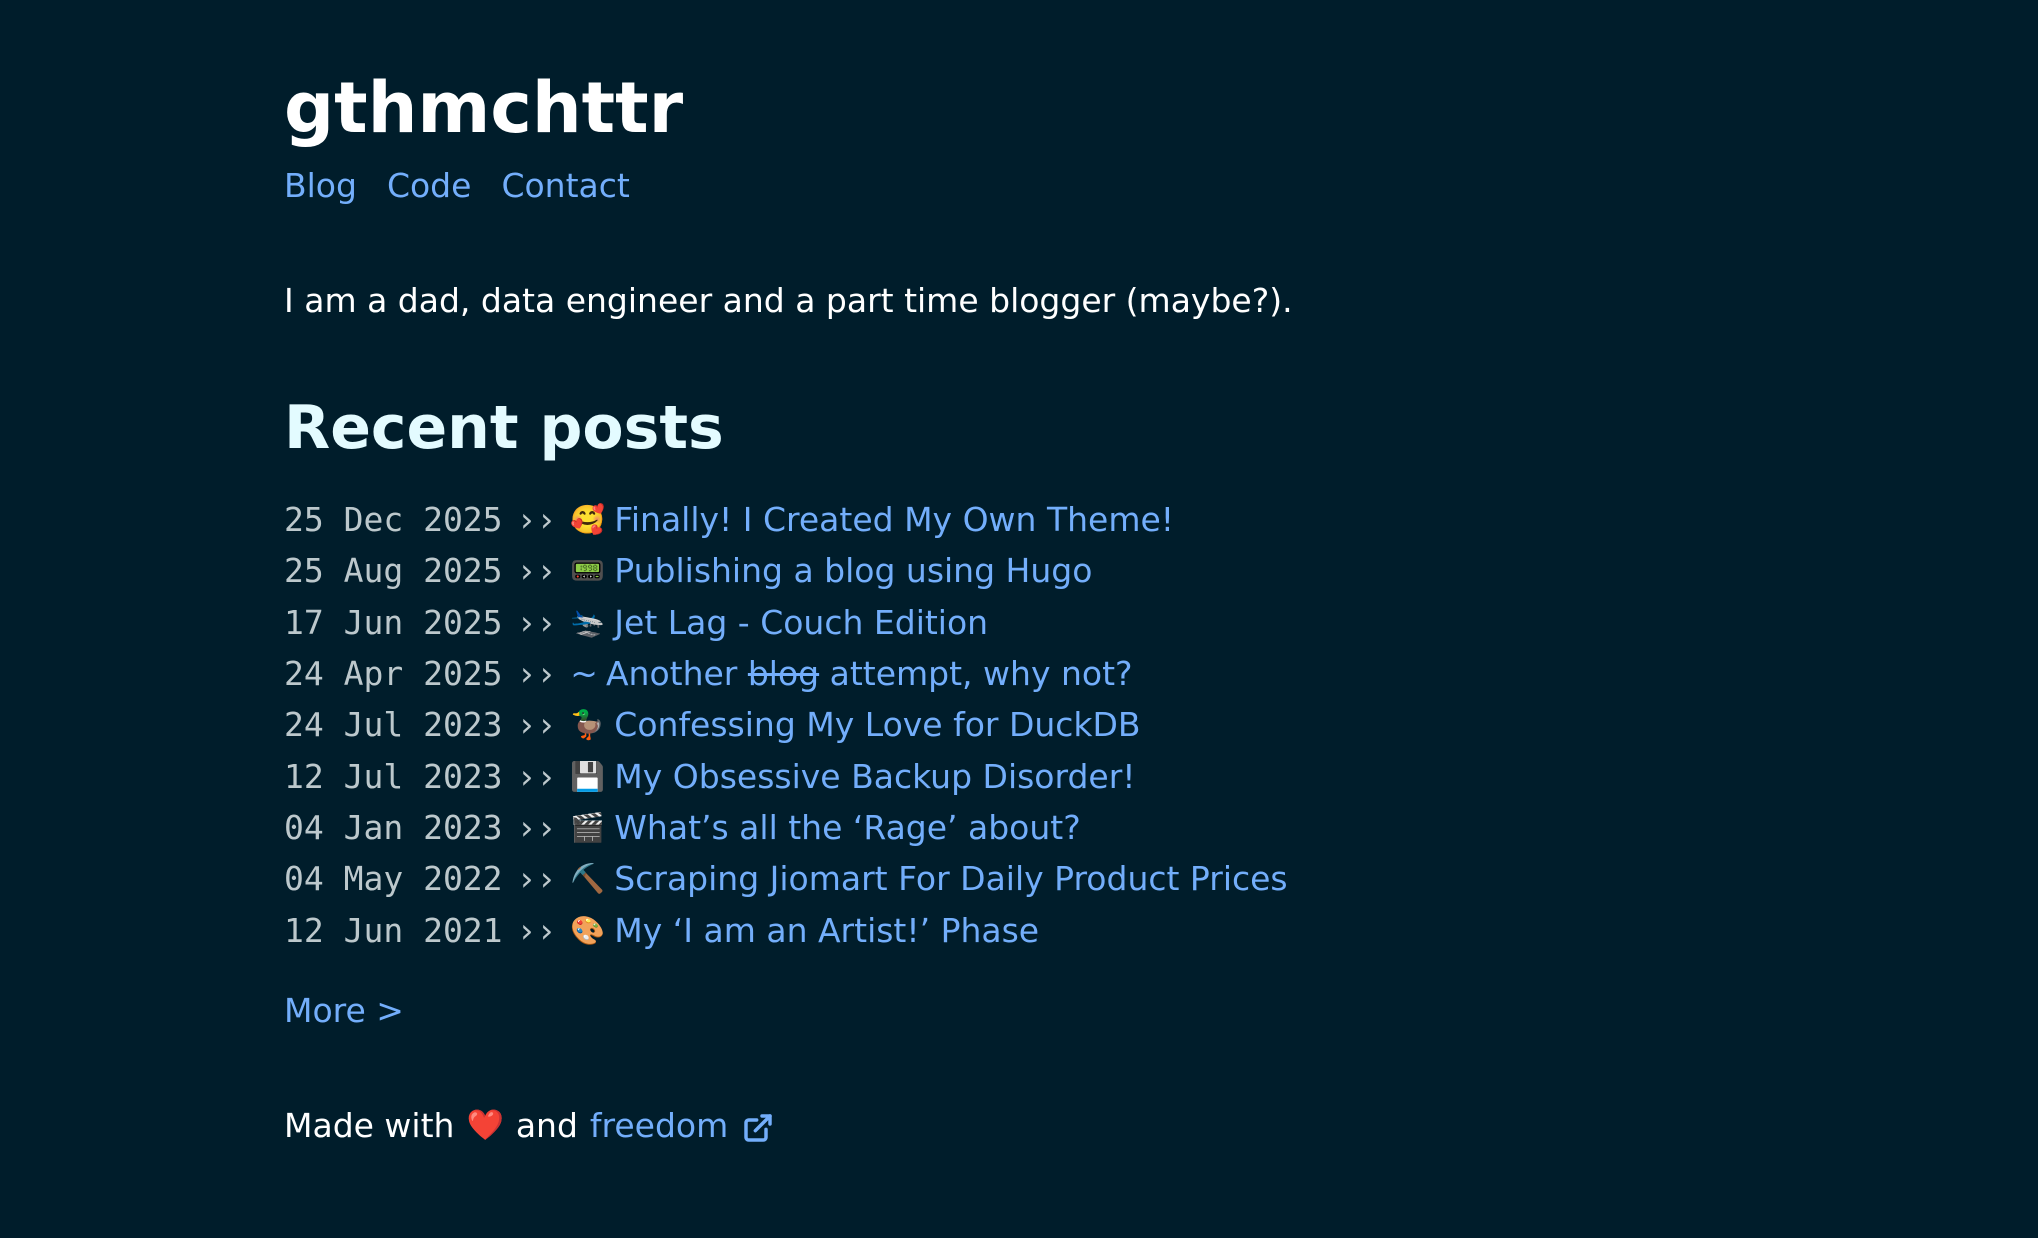 This screenshot has width=2038, height=1238. Describe the element at coordinates (393, 725) in the screenshot. I see `post-date: 24 Jul 2023` at that location.